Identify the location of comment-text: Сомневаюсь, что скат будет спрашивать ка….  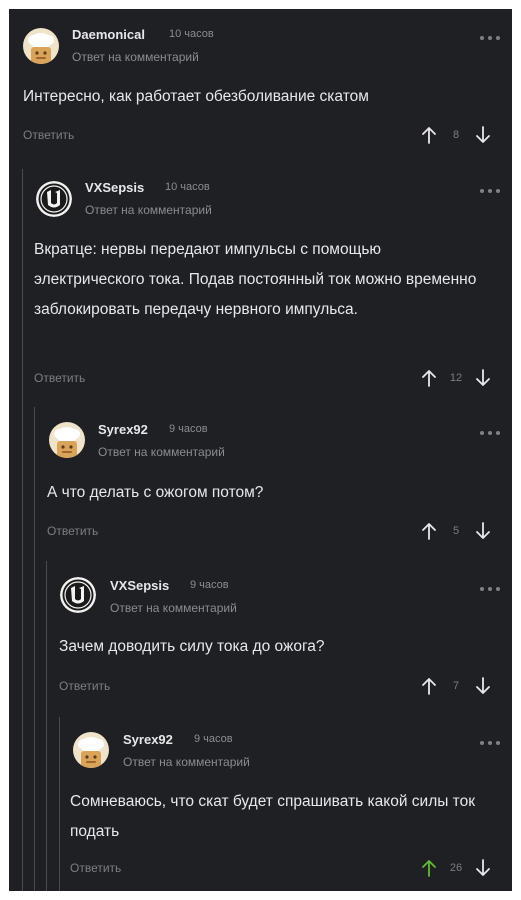
(273, 816).